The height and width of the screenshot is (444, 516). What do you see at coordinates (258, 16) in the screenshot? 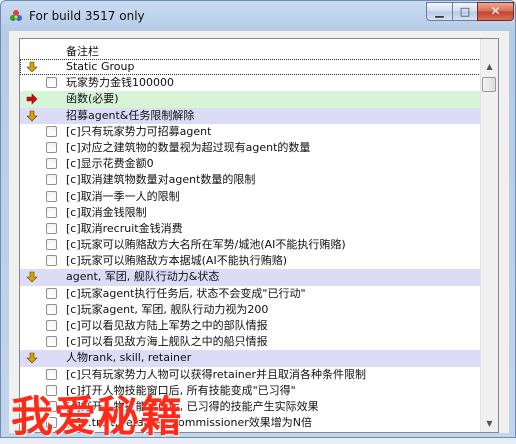
I see `title-bar: For build 3517 only ▁ □ ✕` at bounding box center [258, 16].